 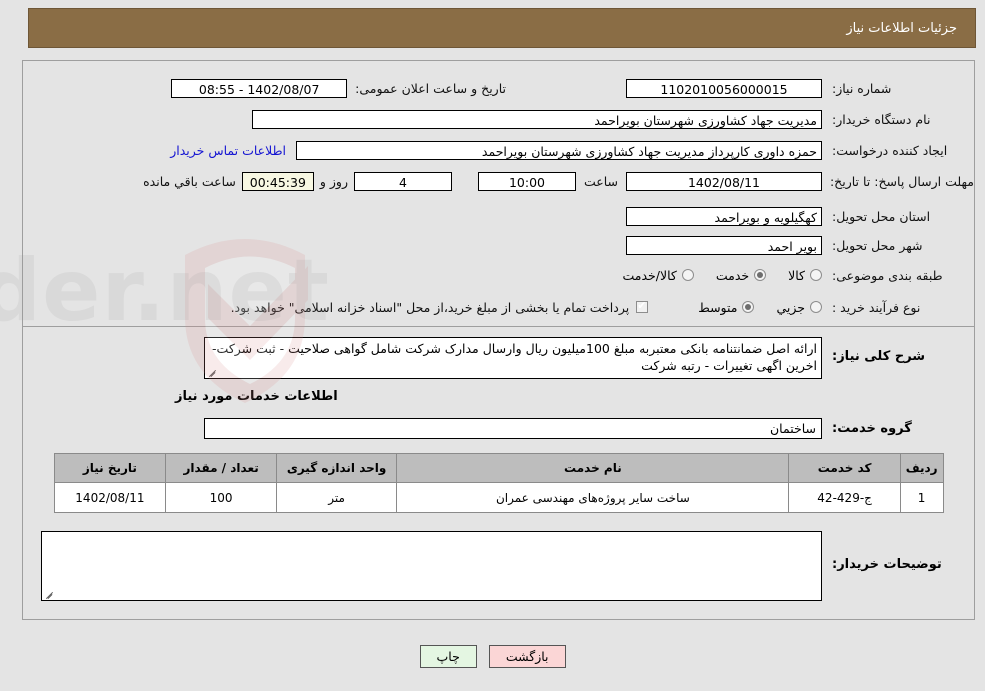 I want to click on row-category: طبقه بندی موضوعی: کالا خدمت کالا/خدمت, so click(x=498, y=275).